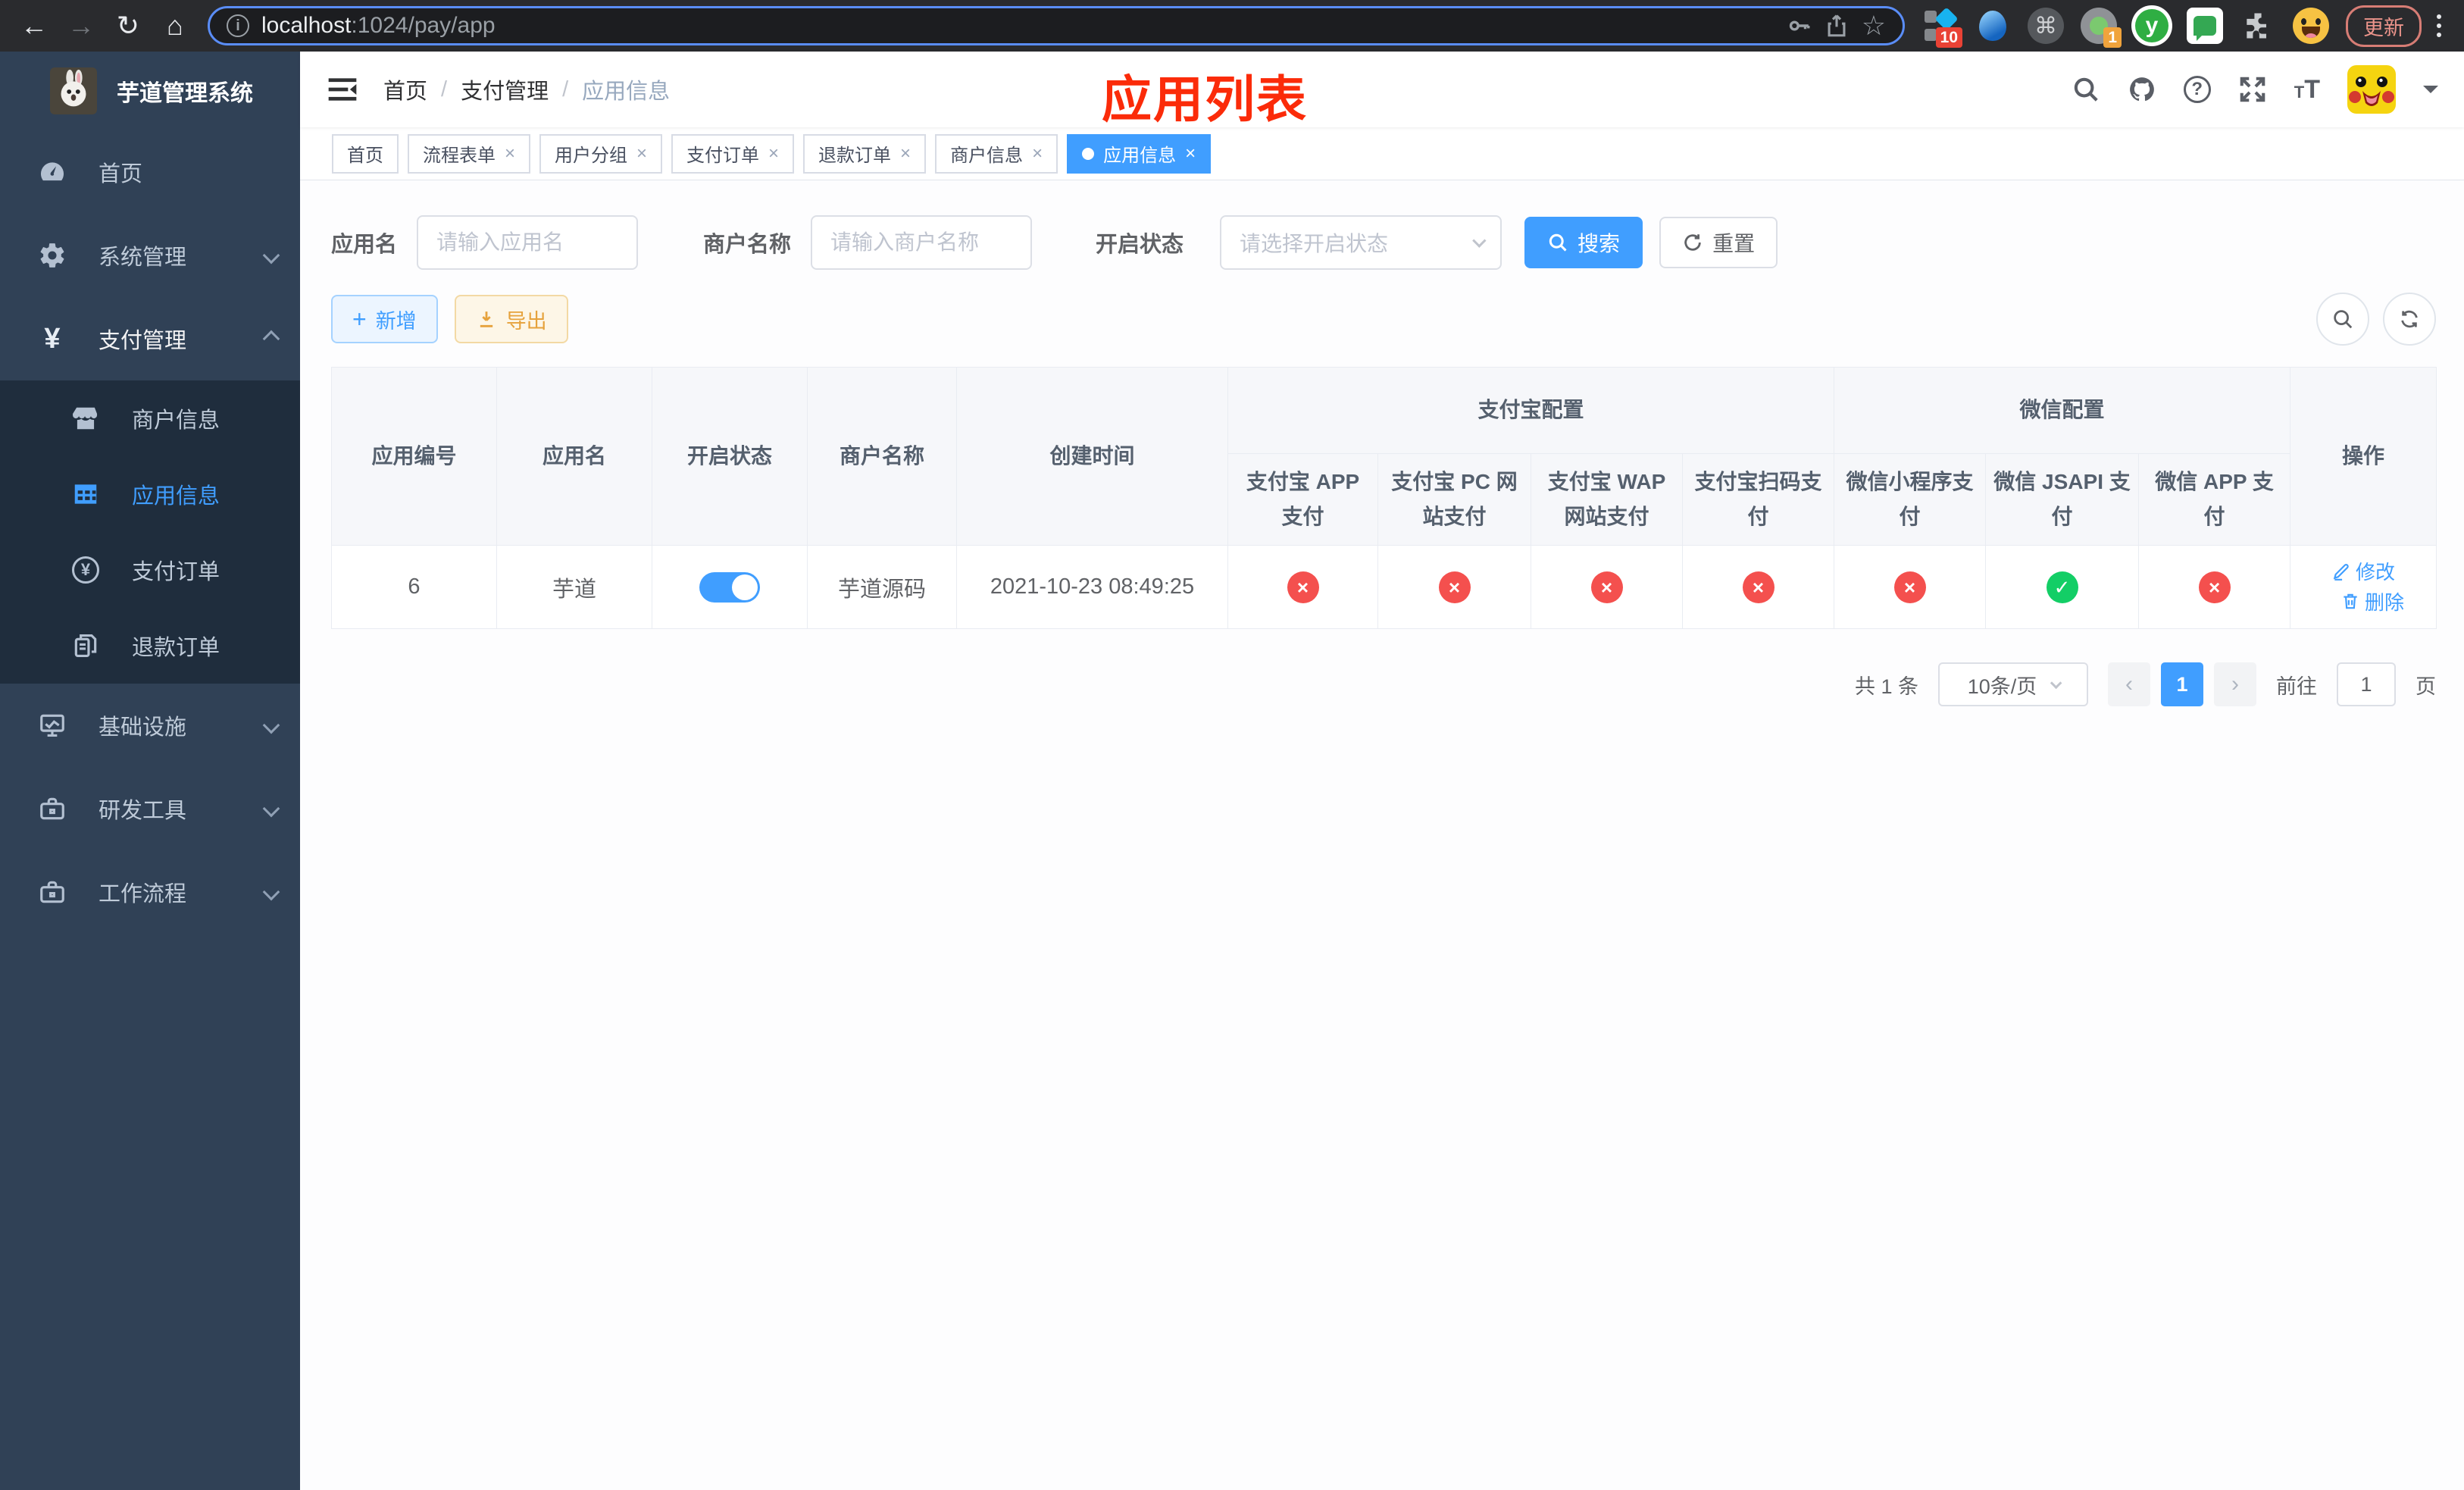  What do you see at coordinates (150, 646) in the screenshot?
I see `sidebar-item-refund-order: 退款订单` at bounding box center [150, 646].